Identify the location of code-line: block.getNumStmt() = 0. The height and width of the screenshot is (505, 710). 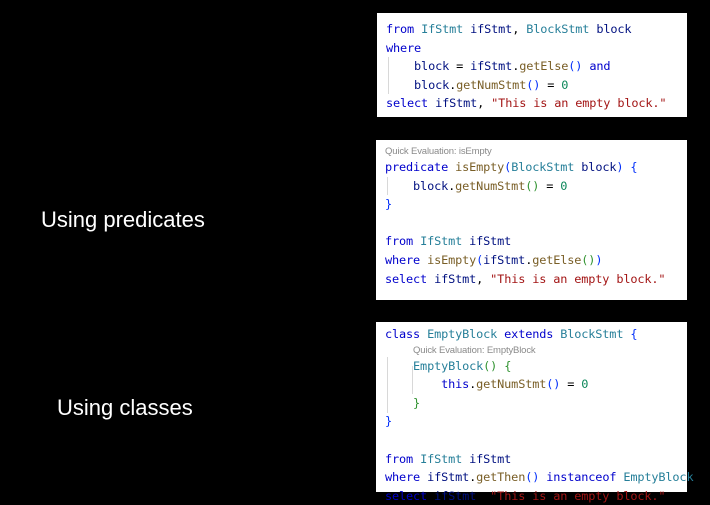
(536, 186).